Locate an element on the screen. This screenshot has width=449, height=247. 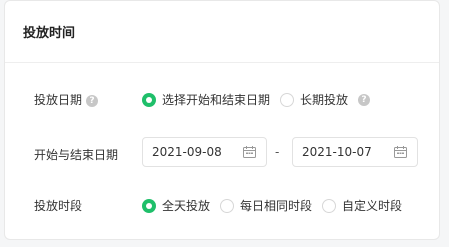
time-slot-radio-group: 全天投放 每日相同时段 自定义时段 is located at coordinates (272, 205).